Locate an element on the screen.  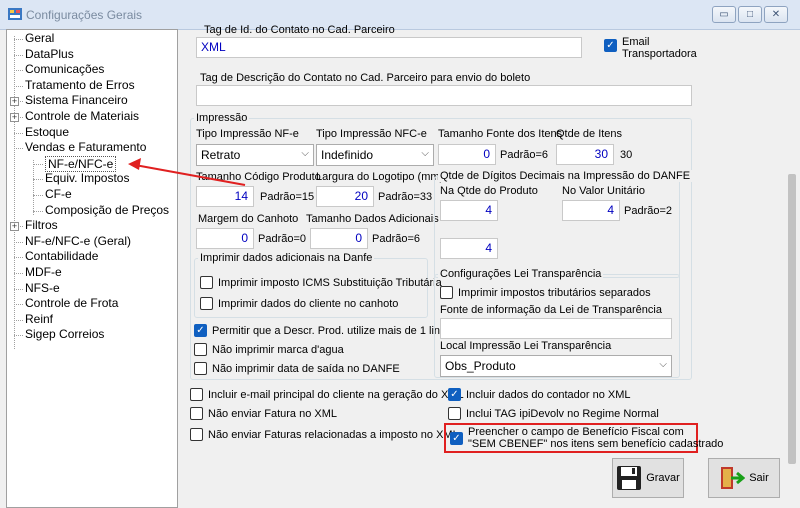
qtde-itens-label: Qtde de Itens is located at coordinates (589, 134).